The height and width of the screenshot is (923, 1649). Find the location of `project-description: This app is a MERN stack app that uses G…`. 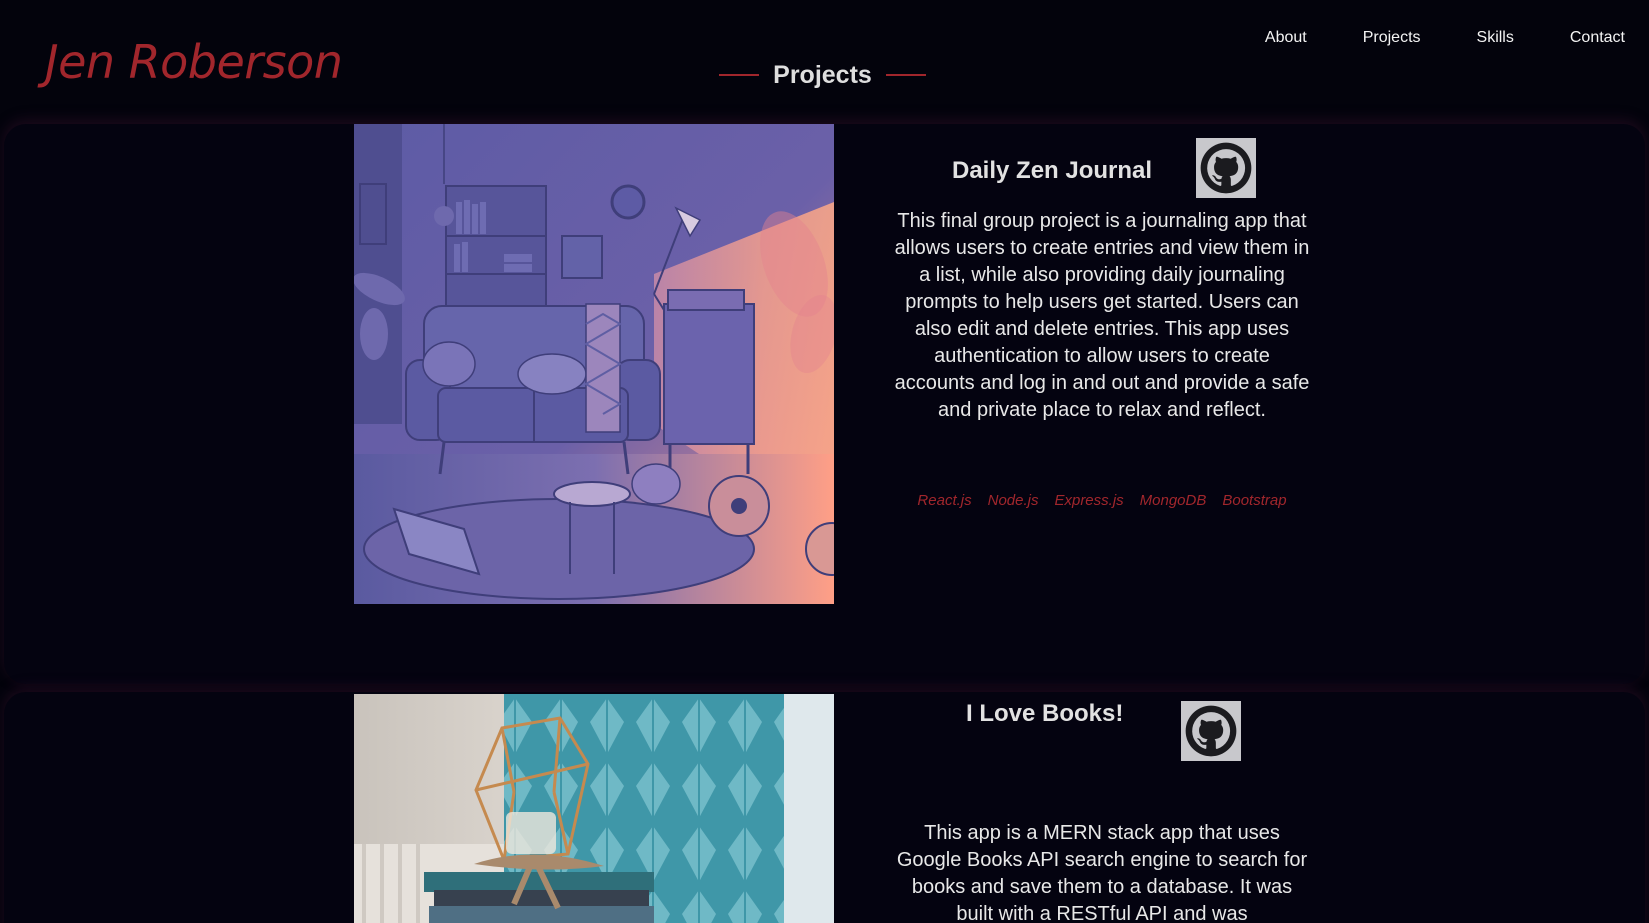

project-description: This app is a MERN stack app that uses G… is located at coordinates (1102, 872).